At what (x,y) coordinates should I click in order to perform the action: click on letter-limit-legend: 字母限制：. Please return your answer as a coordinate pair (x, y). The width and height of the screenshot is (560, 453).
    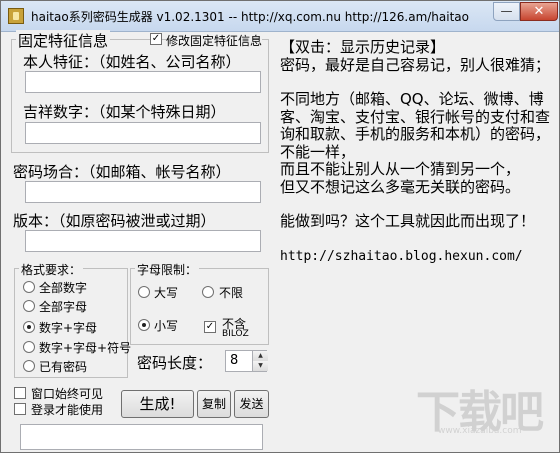
    Looking at the image, I should click on (167, 269).